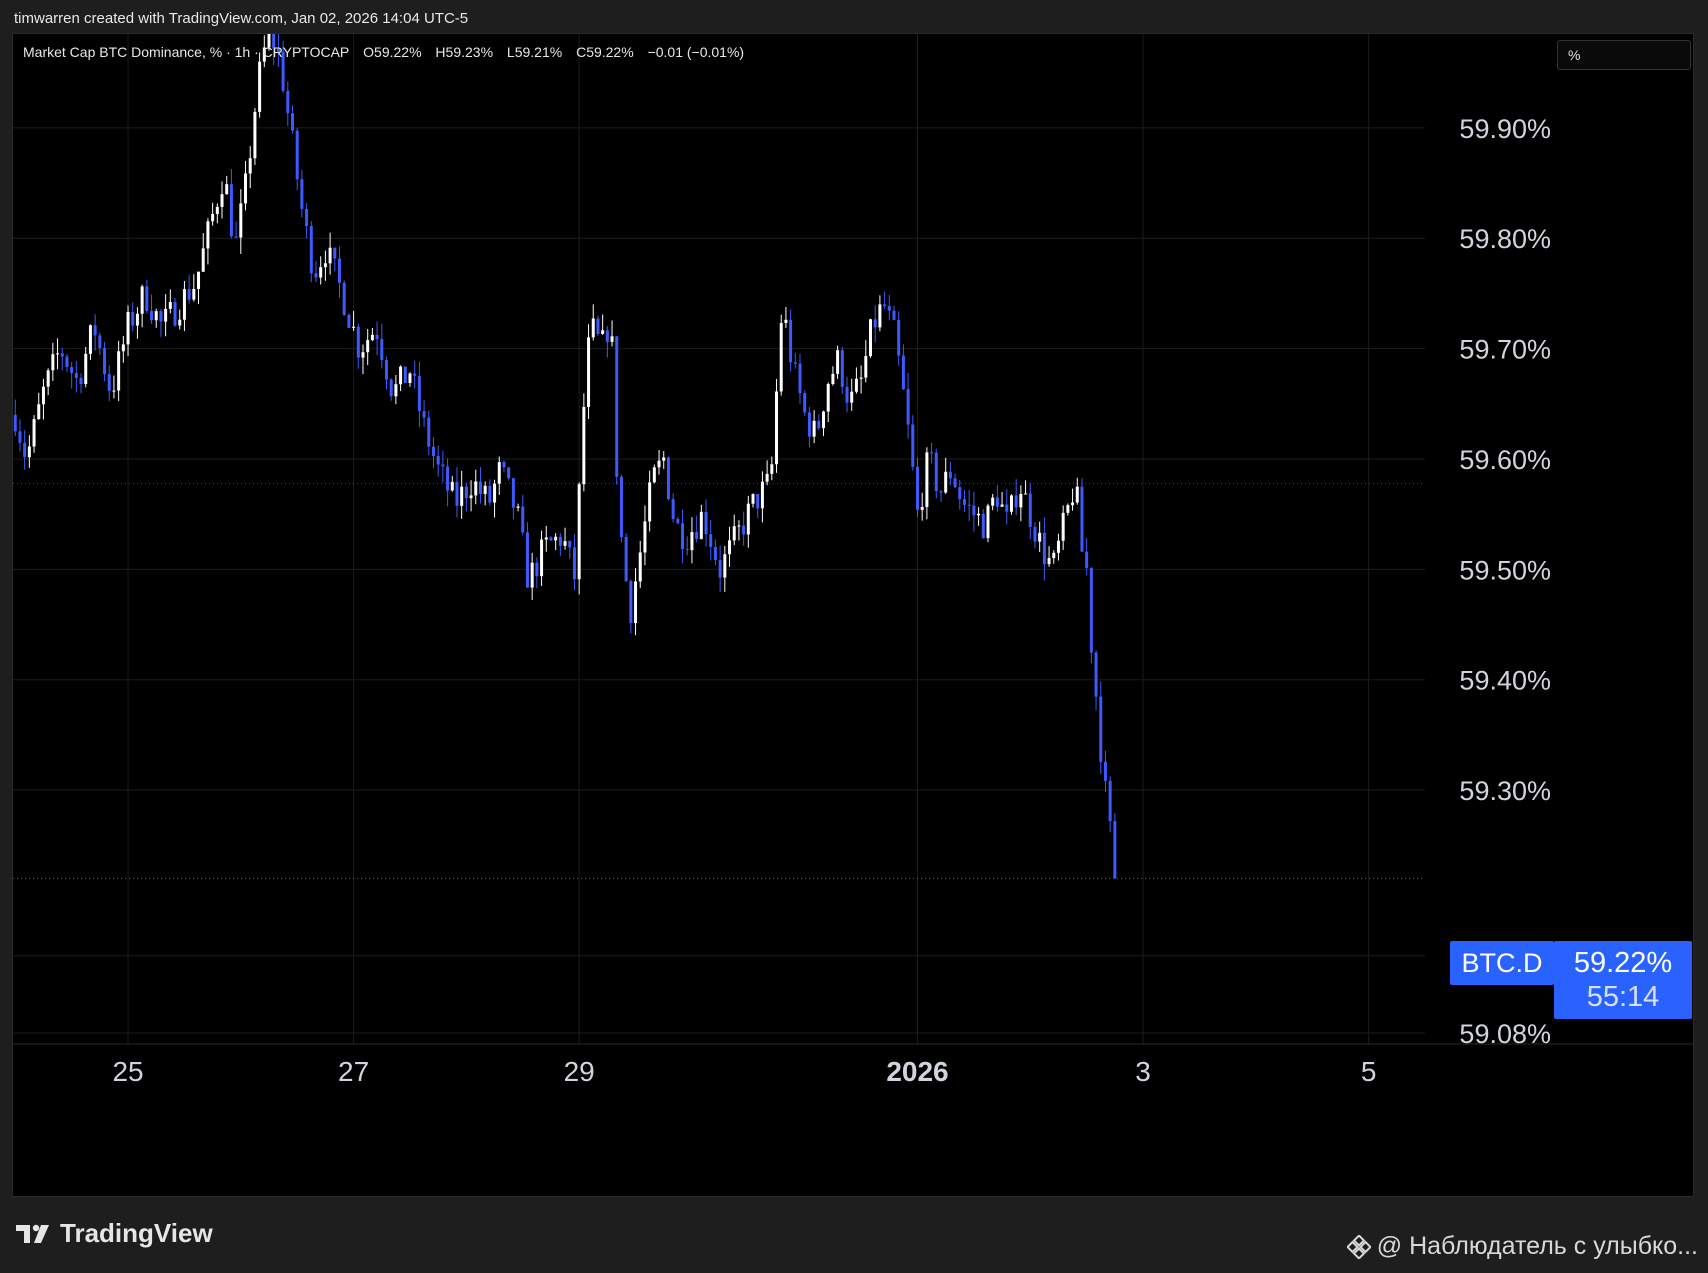  Describe the element at coordinates (114, 1233) in the screenshot. I see `tradingview-logo: TradingView` at that location.